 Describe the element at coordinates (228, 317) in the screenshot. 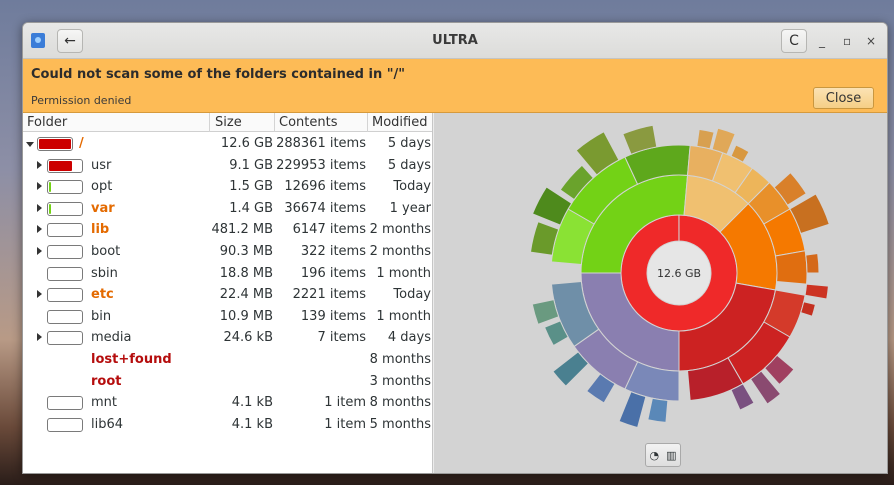

I see `tree-row: bin 10.9 MB 139 items 1 month` at that location.